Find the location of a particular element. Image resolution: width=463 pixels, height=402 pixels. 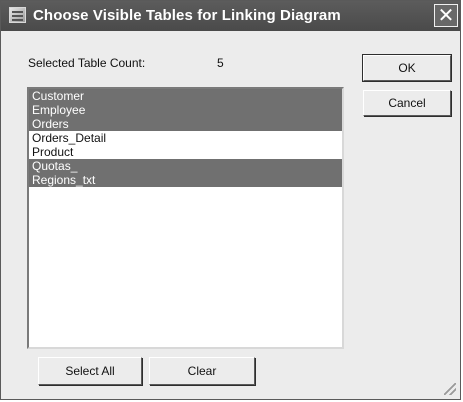

close-button: ✕ is located at coordinates (446, 15).